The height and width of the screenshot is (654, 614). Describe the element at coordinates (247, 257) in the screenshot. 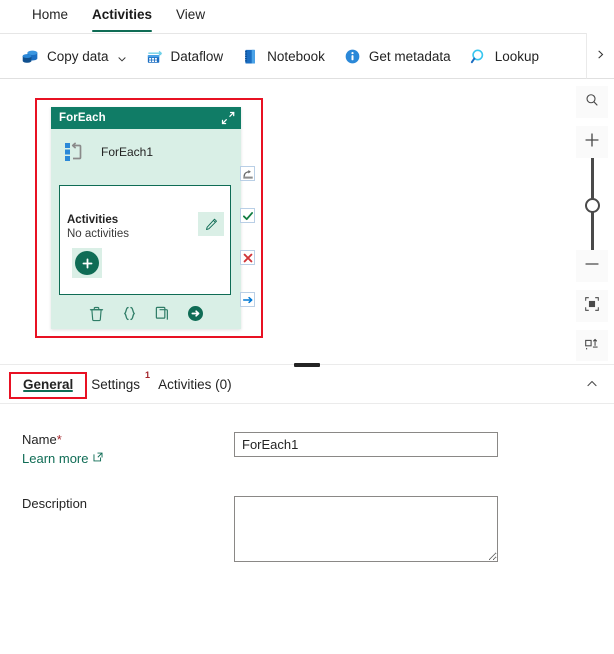

I see `on-failure-connector` at that location.